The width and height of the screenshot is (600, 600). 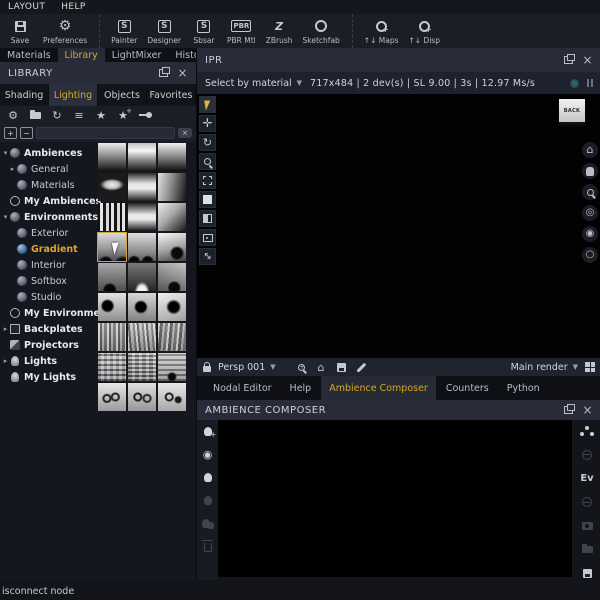 What do you see at coordinates (24, 95) in the screenshot?
I see `library-tab: Shading` at bounding box center [24, 95].